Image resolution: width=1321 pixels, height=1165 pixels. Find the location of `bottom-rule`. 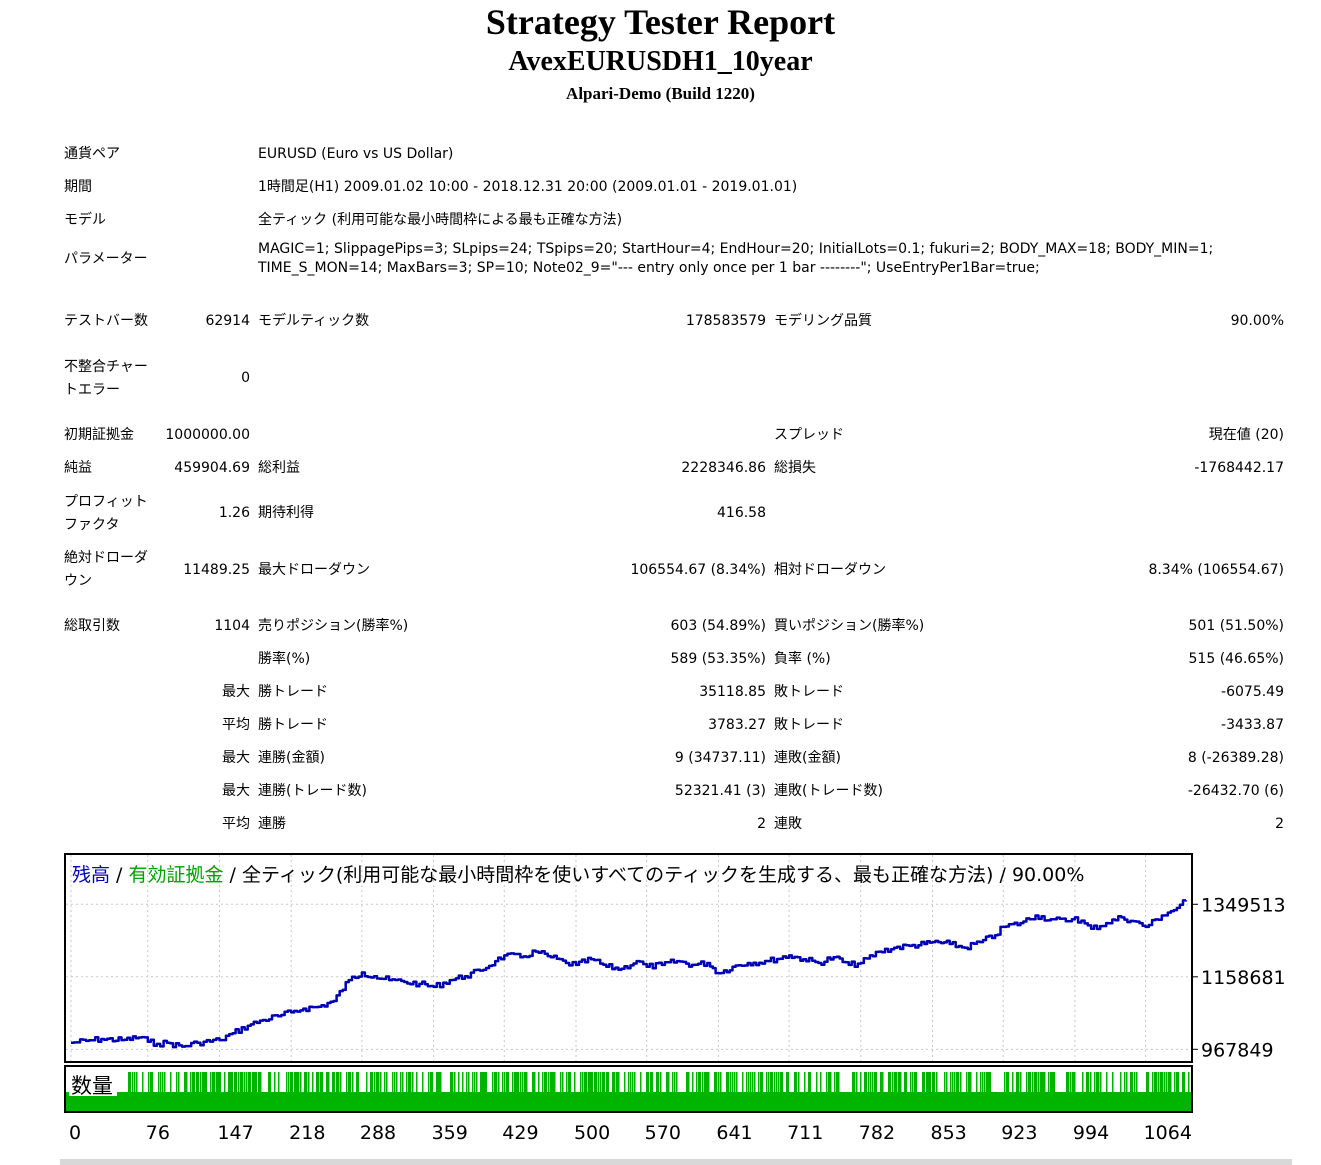

bottom-rule is located at coordinates (676, 1162).